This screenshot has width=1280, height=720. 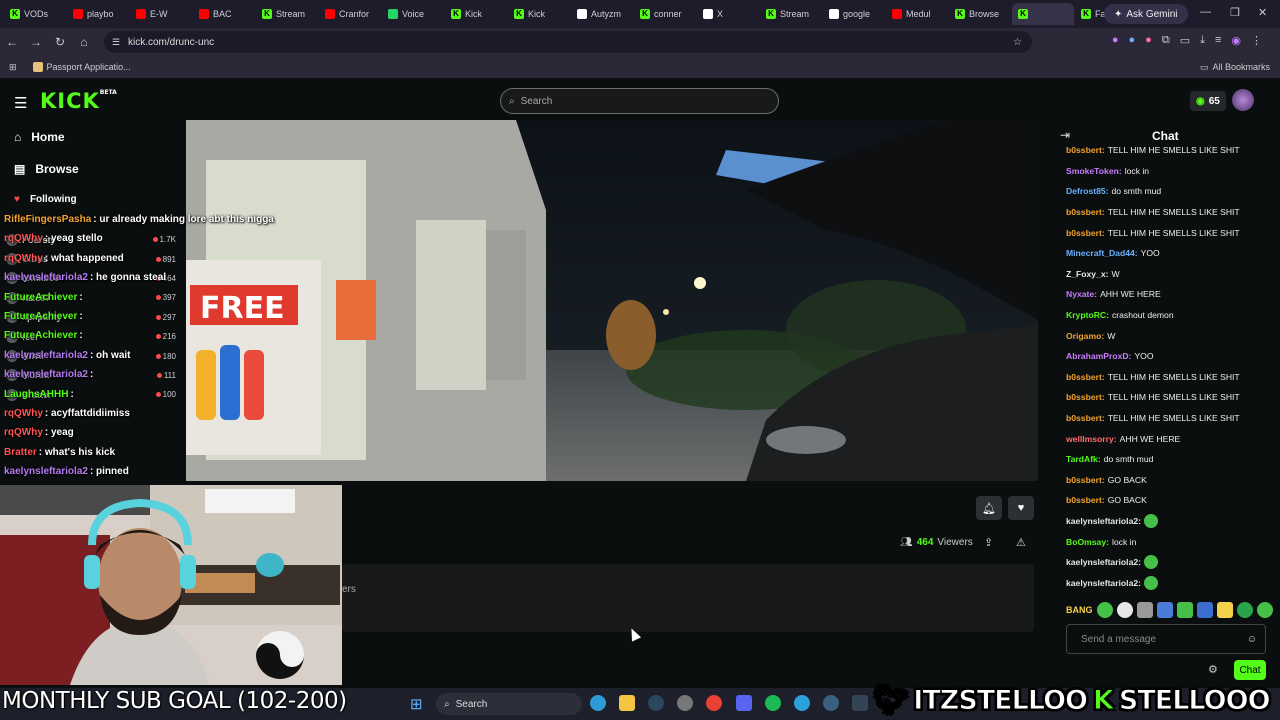 What do you see at coordinates (665, 14) in the screenshot?
I see `browser-tab: Kconner` at bounding box center [665, 14].